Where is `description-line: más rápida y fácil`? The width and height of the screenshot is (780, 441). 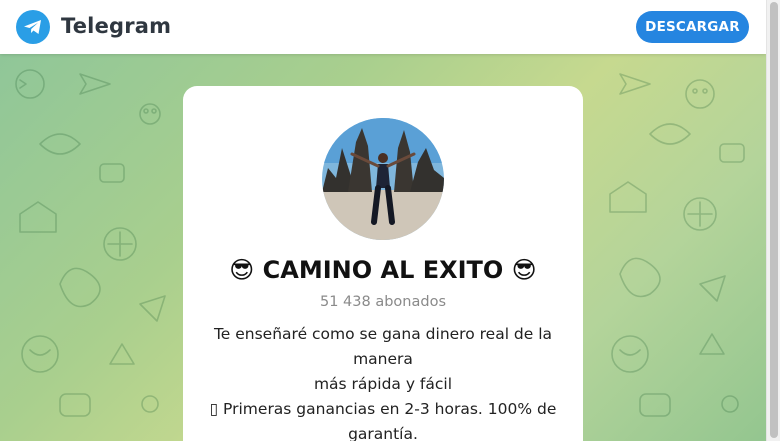 description-line: más rápida y fácil is located at coordinates (383, 384).